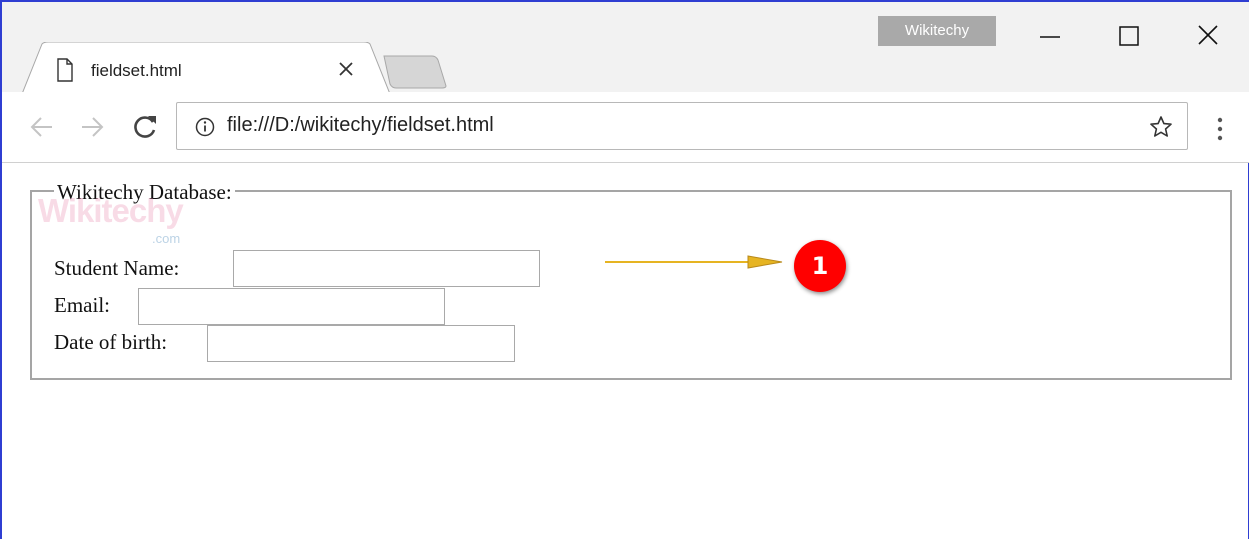 The width and height of the screenshot is (1249, 541). I want to click on watermark-suffix: .com, so click(166, 238).